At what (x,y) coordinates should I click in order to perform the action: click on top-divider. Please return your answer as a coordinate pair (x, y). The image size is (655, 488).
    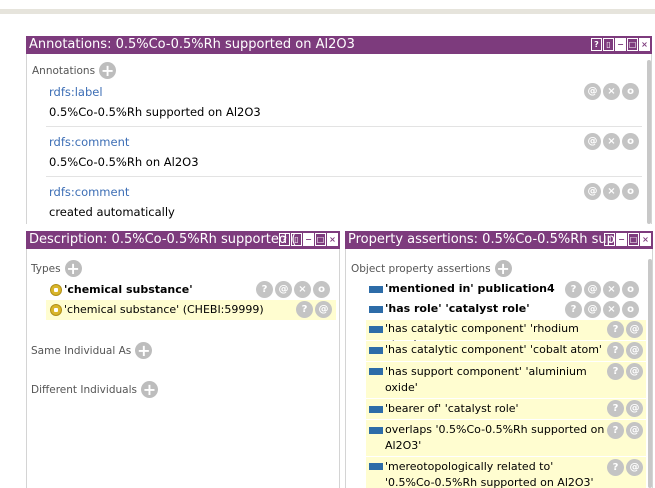
    Looking at the image, I should click on (327, 11).